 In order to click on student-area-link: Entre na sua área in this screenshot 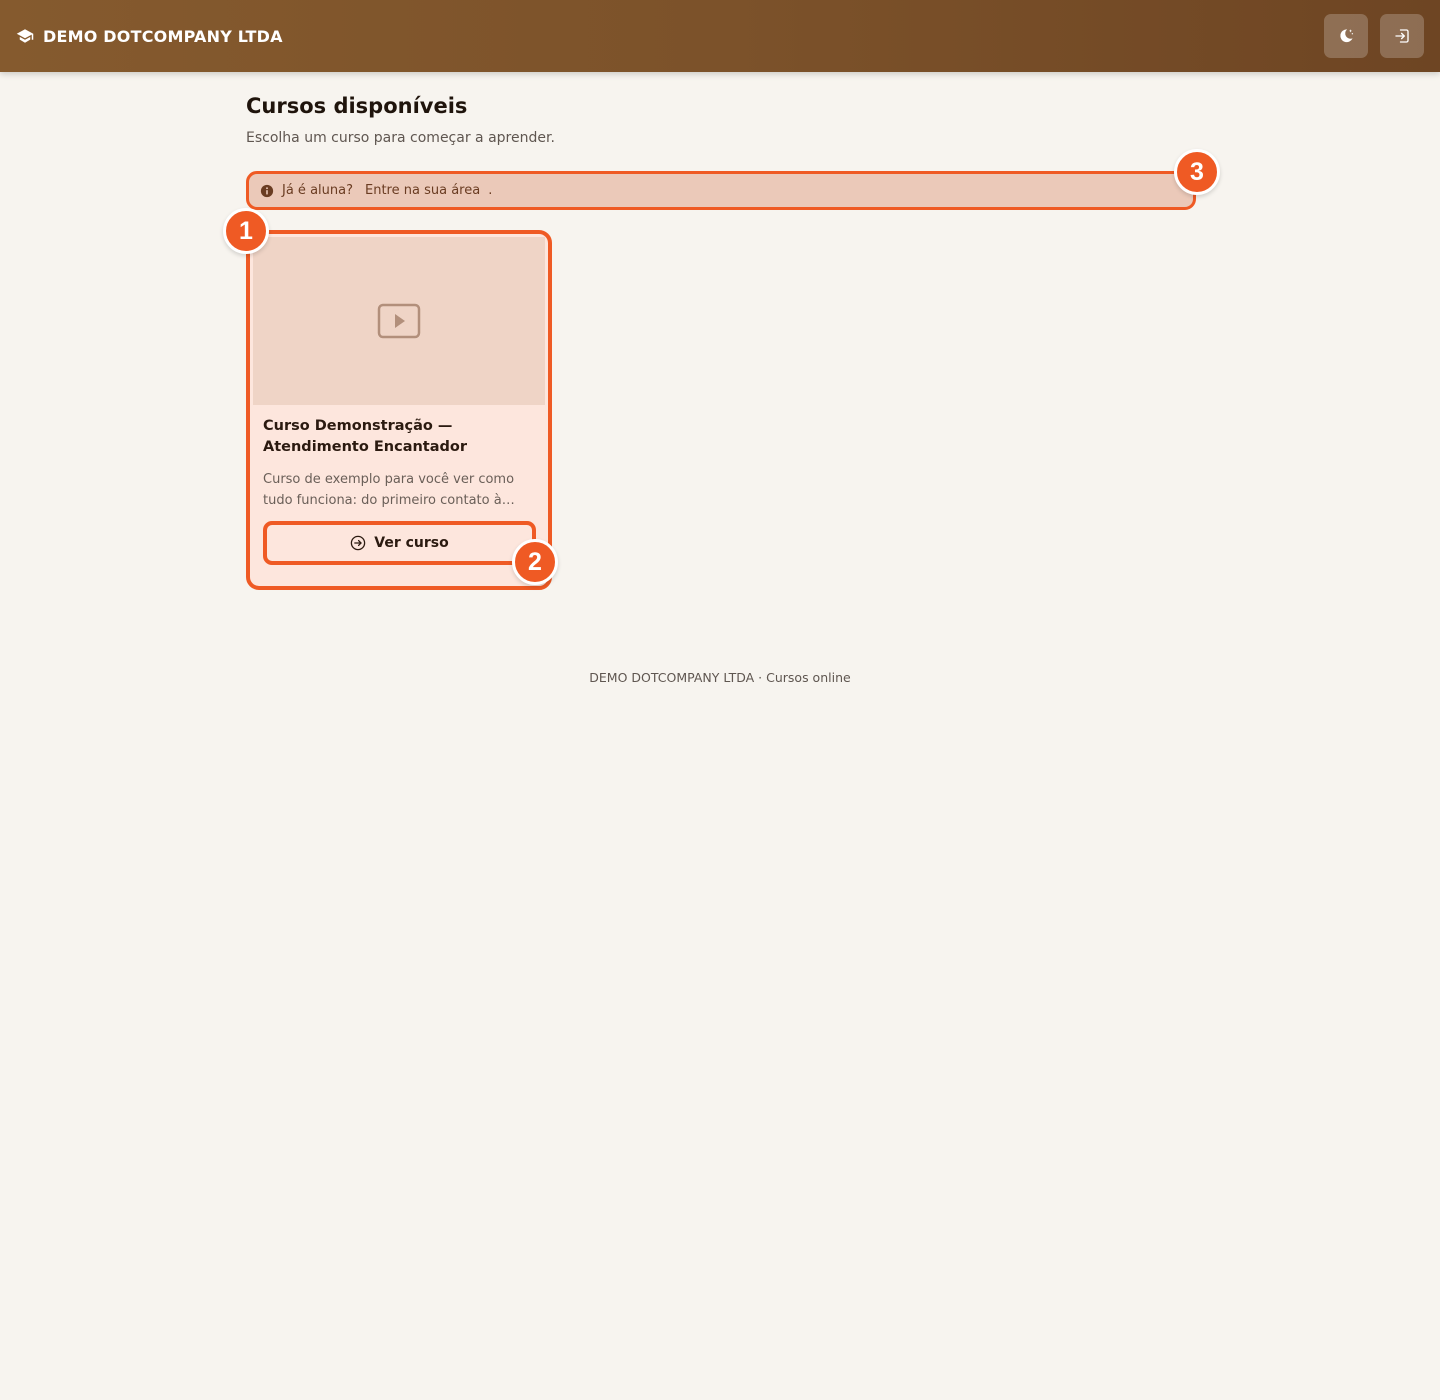, I will do `click(422, 190)`.